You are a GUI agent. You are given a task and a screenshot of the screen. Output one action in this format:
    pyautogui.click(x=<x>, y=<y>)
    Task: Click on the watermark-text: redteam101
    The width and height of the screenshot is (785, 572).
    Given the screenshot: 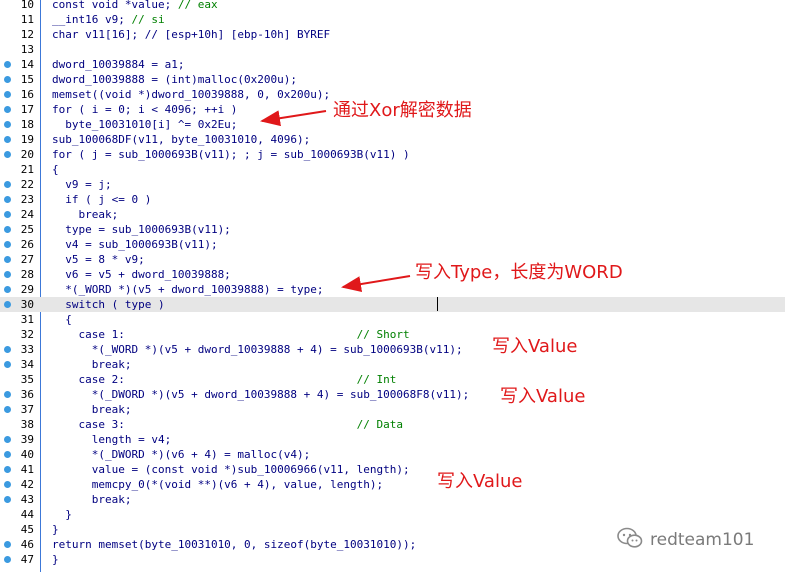 What is the action you would take?
    pyautogui.click(x=702, y=540)
    